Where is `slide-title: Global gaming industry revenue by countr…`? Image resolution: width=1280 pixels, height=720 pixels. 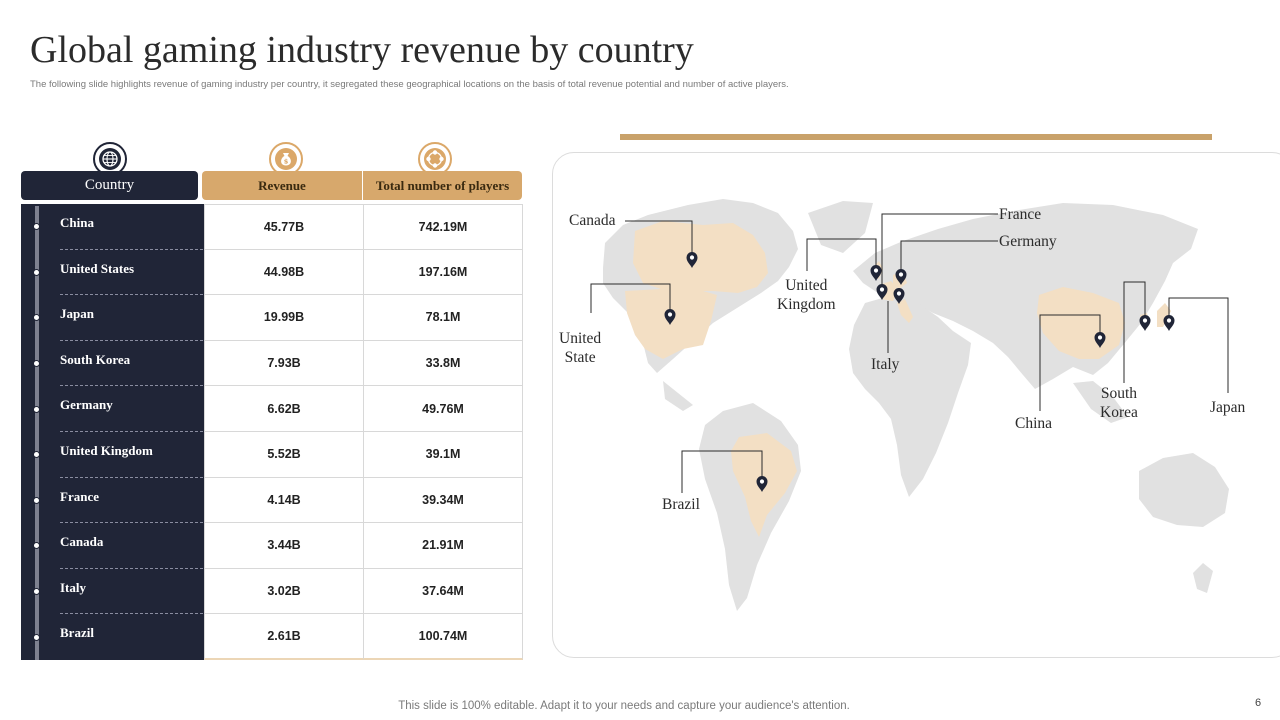
slide-title: Global gaming industry revenue by countr… is located at coordinates (362, 50).